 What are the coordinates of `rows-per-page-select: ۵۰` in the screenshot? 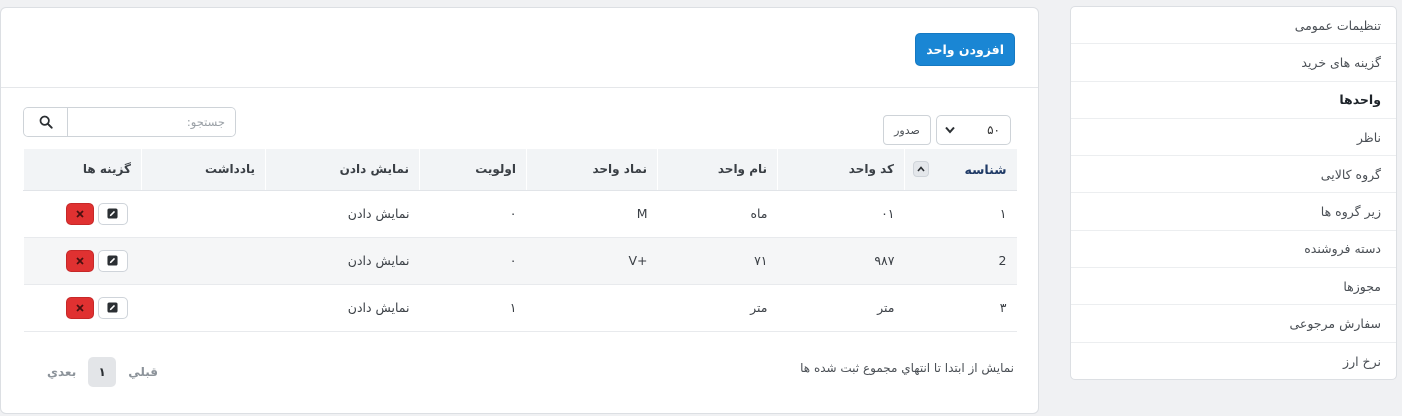 It's located at (973, 130).